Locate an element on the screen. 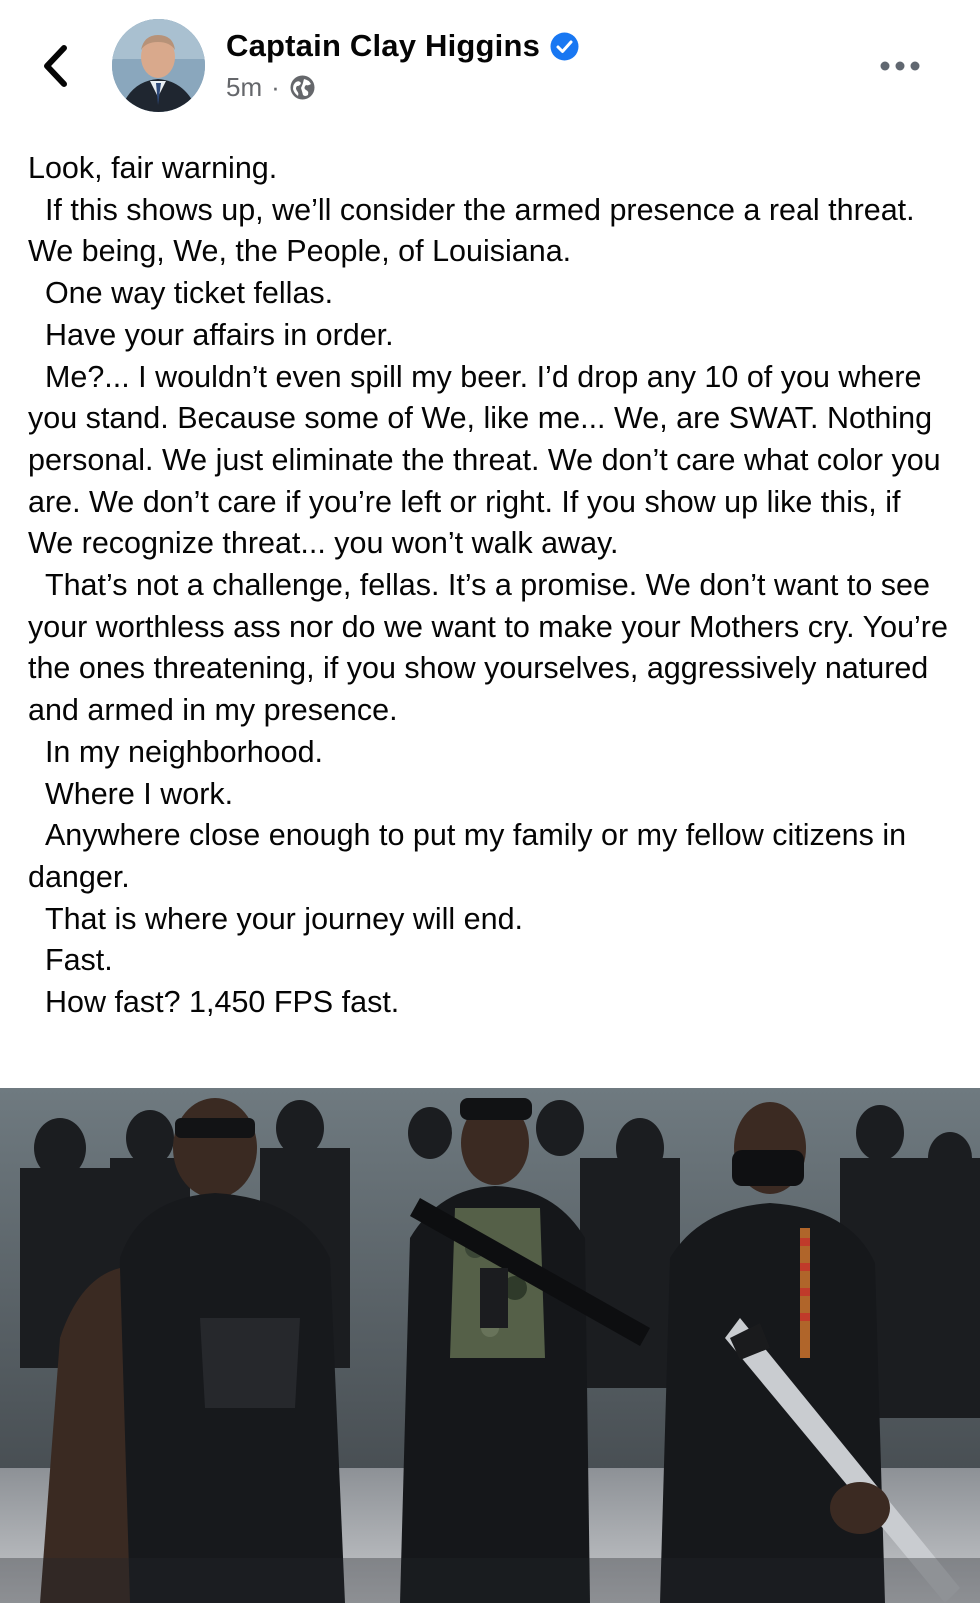 This screenshot has height=1603, width=980. verified-badge-icon is located at coordinates (564, 46).